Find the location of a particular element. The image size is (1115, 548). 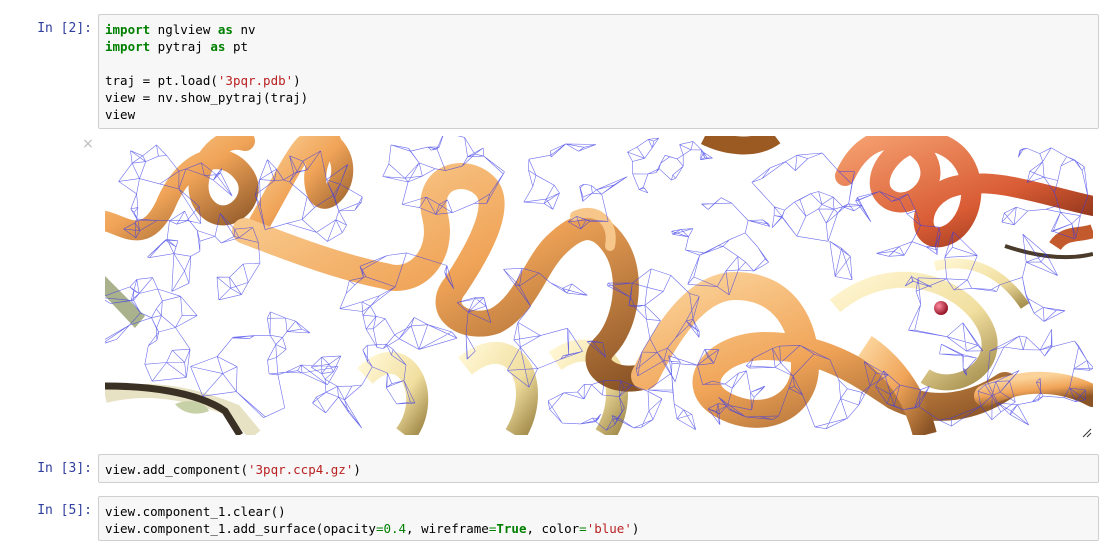

code-token: , wireframe is located at coordinates (447, 528).